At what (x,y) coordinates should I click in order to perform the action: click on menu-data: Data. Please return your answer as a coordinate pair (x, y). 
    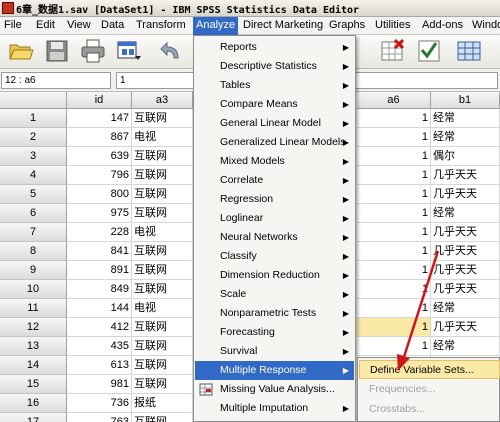
    Looking at the image, I should click on (112, 25).